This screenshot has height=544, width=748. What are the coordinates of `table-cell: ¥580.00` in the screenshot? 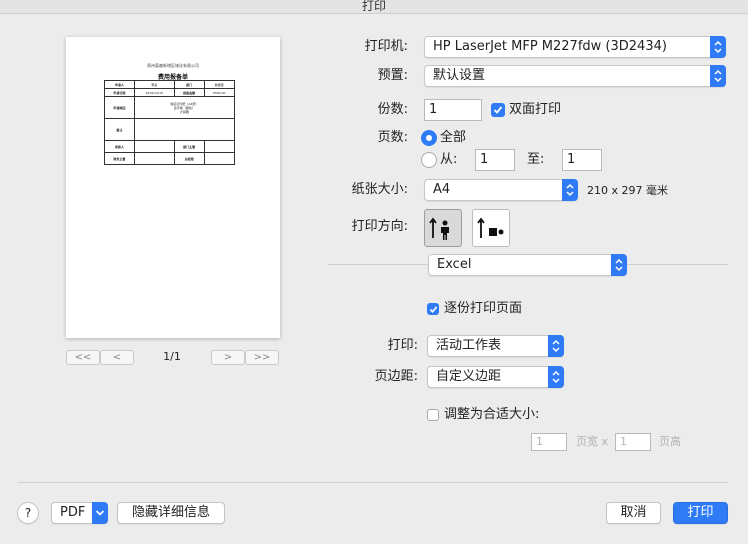 It's located at (219, 92).